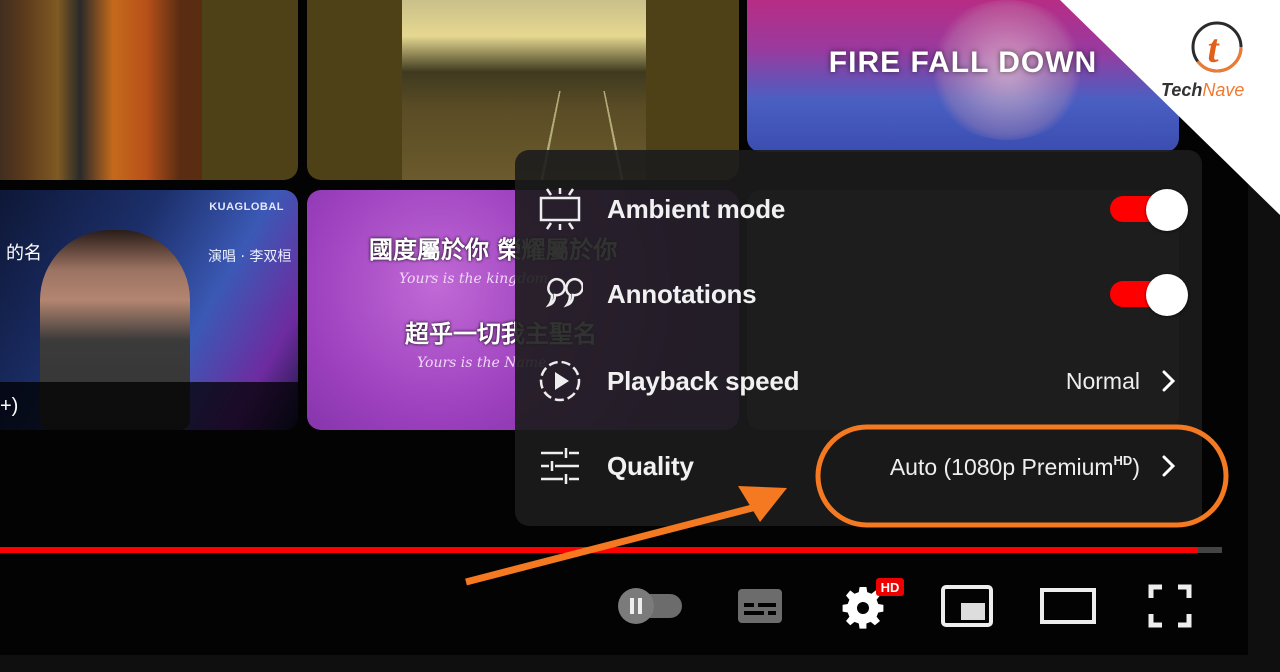 The image size is (1280, 672). Describe the element at coordinates (599, 550) in the screenshot. I see `progress-bar-played` at that location.